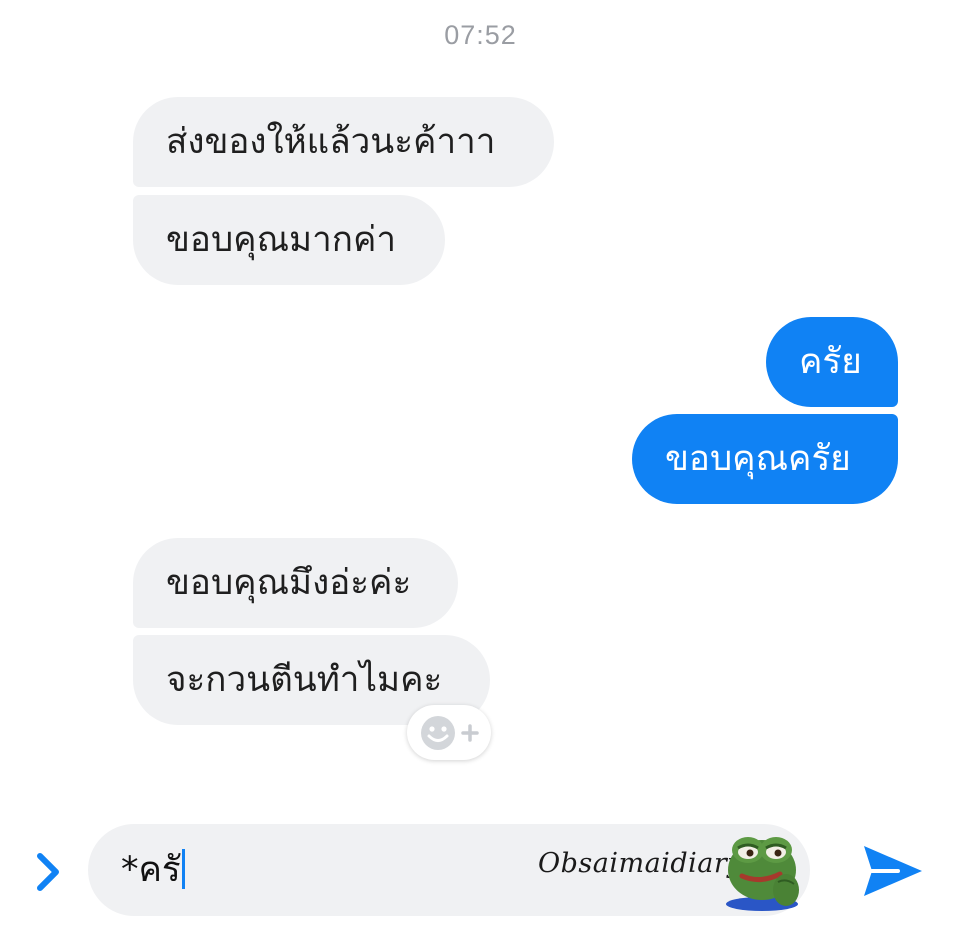 The width and height of the screenshot is (961, 928). Describe the element at coordinates (153, 870) in the screenshot. I see `message-input-text: *ครั` at that location.